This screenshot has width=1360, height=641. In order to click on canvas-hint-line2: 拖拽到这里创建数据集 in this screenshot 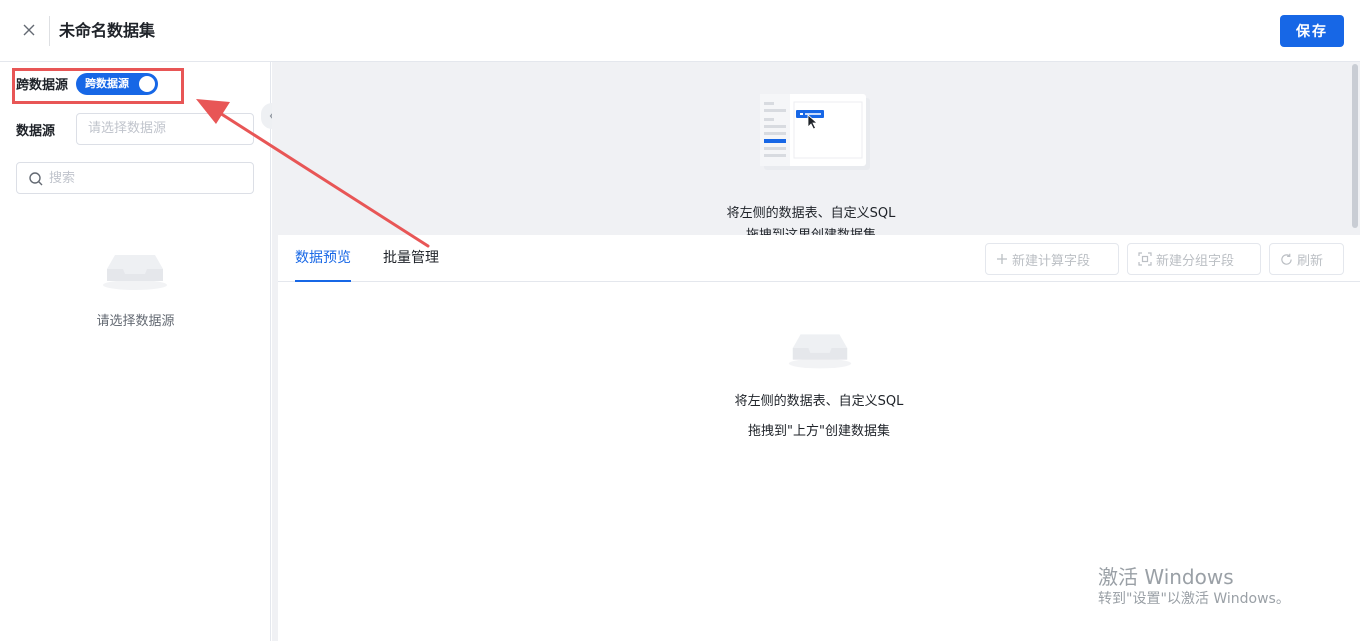, I will do `click(811, 229)`.